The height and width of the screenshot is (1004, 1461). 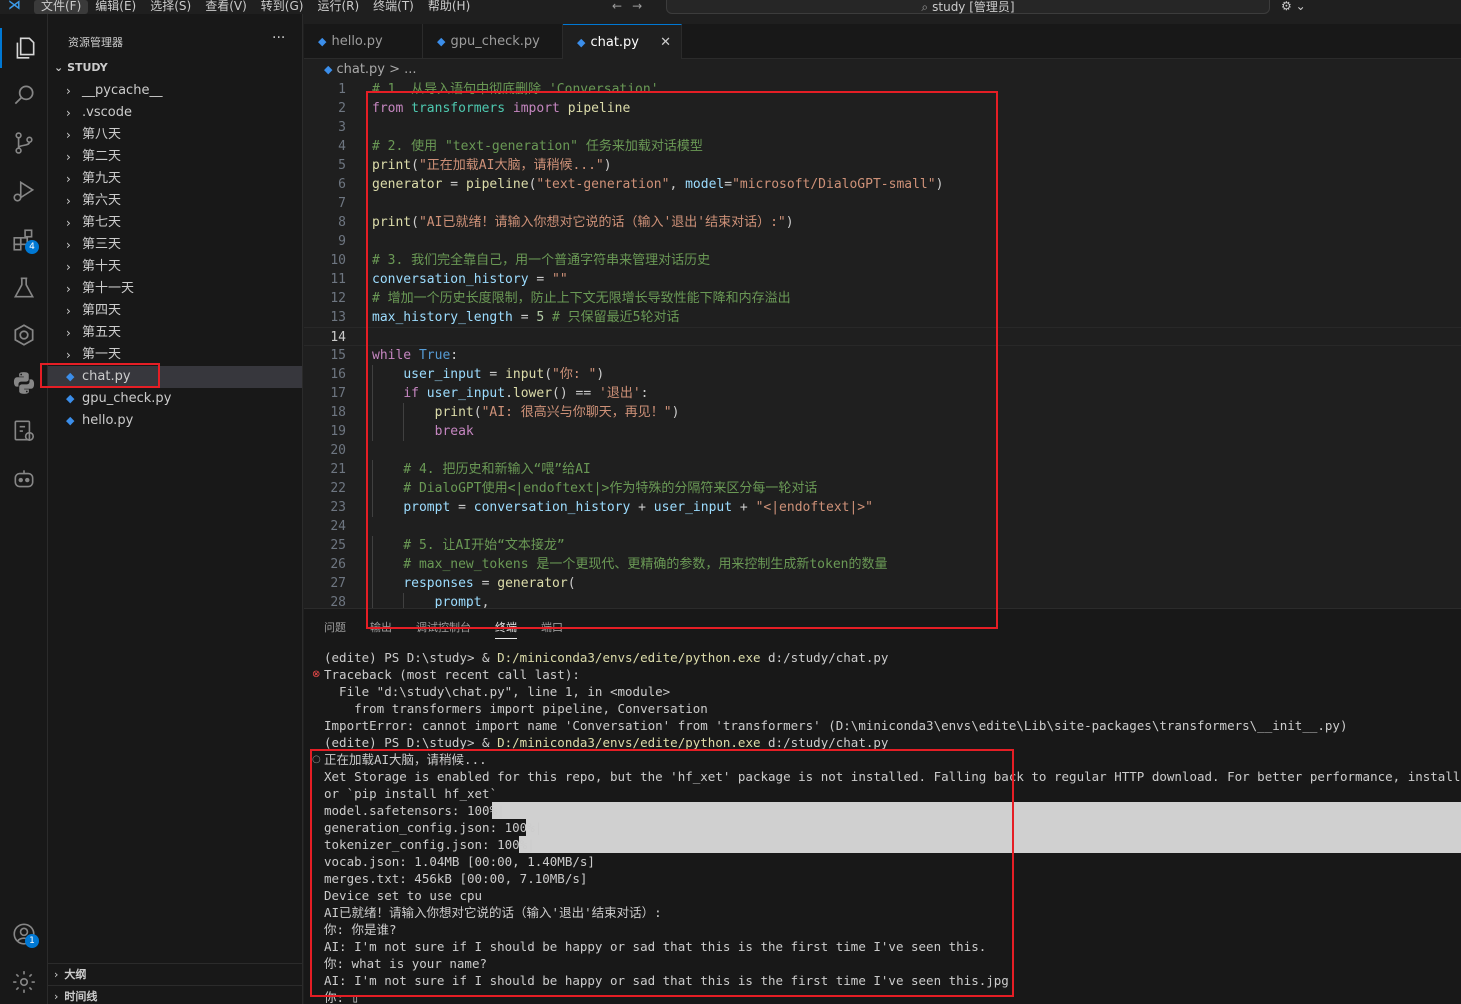 What do you see at coordinates (175, 245) in the screenshot?
I see `folder-item: › 第三天` at bounding box center [175, 245].